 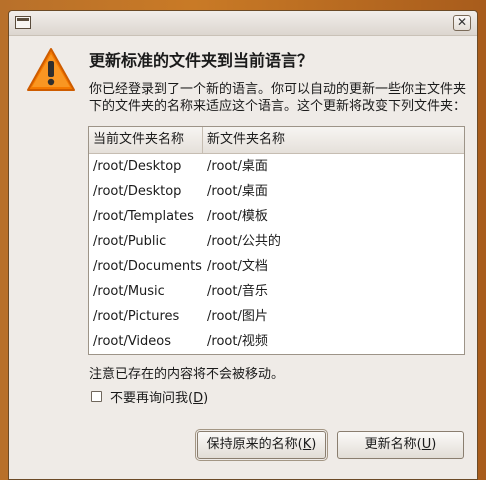 What do you see at coordinates (51, 69) in the screenshot?
I see `warning-icon` at bounding box center [51, 69].